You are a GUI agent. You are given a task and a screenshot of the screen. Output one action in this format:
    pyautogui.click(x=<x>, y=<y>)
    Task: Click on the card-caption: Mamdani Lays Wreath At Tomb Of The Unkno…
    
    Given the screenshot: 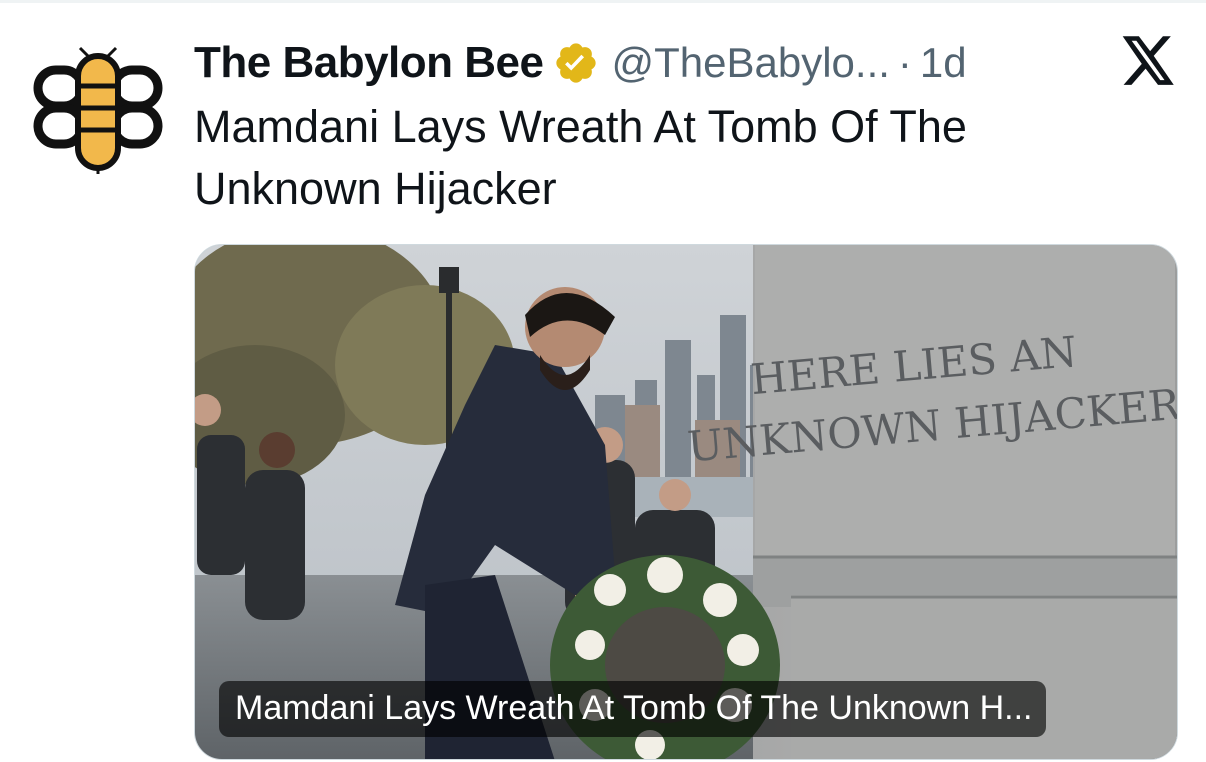 What is the action you would take?
    pyautogui.click(x=633, y=709)
    